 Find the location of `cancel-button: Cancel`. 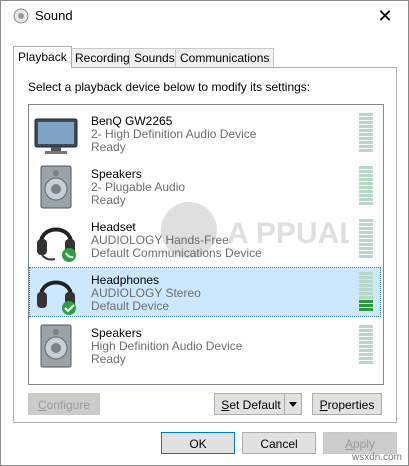

cancel-button: Cancel is located at coordinates (279, 443).